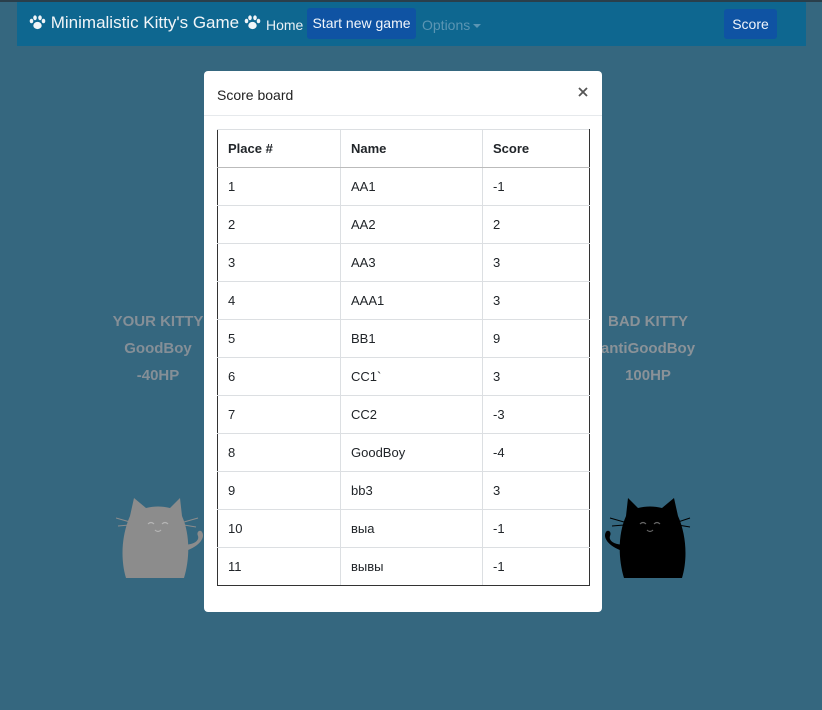  I want to click on place-cell: 5, so click(279, 338).